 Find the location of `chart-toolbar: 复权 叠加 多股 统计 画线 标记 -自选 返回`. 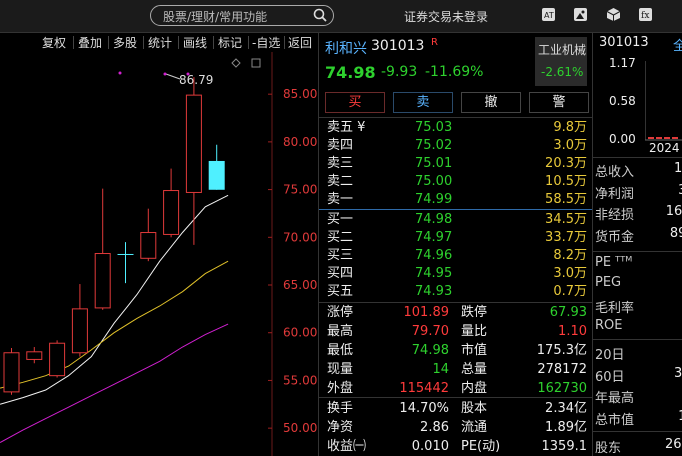

chart-toolbar: 复权 叠加 多股 统计 画线 标记 -自选 返回 is located at coordinates (159, 42).